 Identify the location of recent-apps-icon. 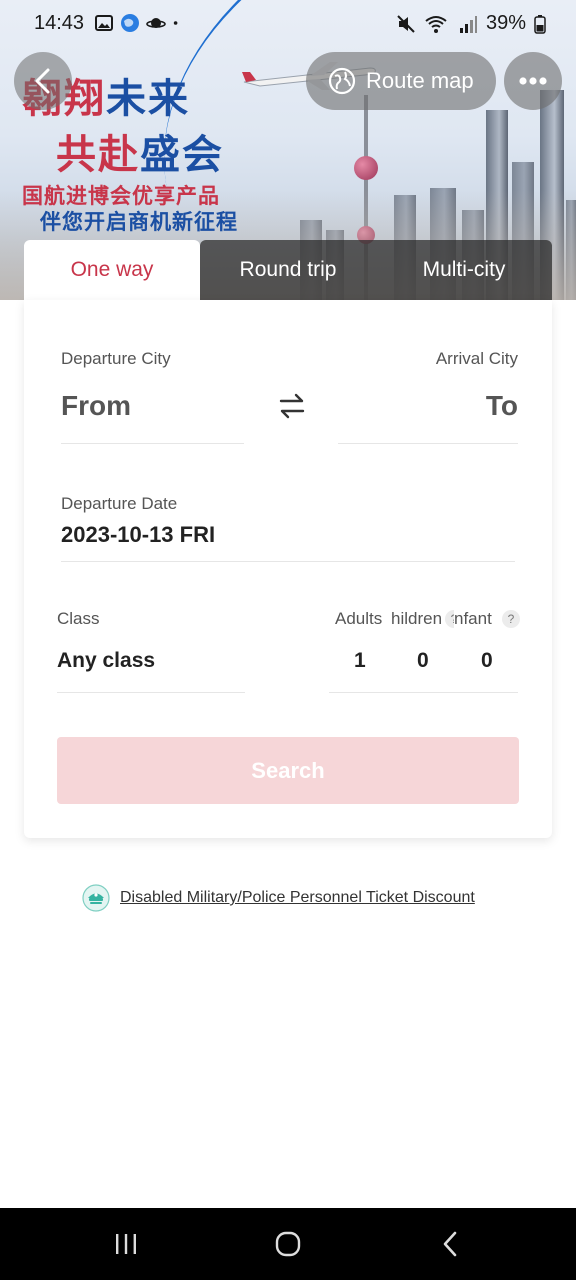
(126, 1244).